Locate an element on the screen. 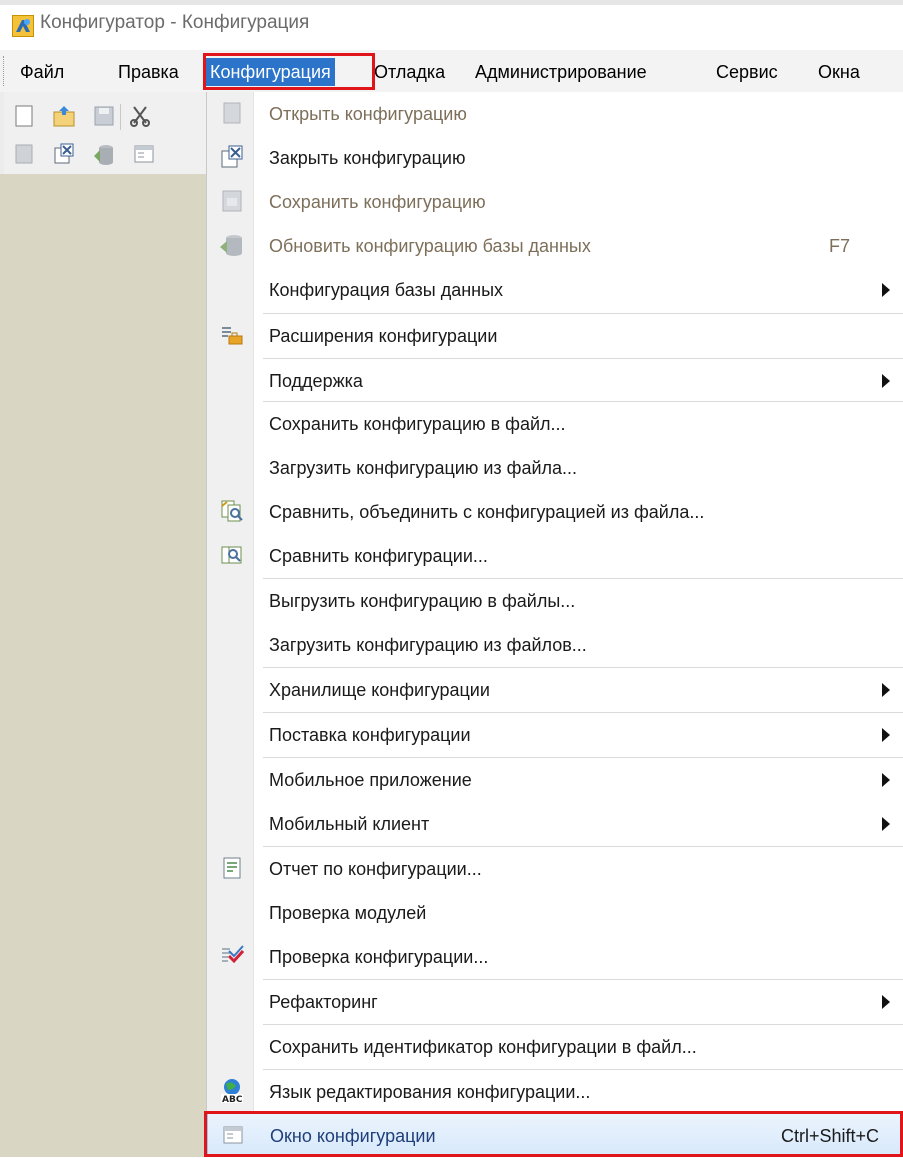 The width and height of the screenshot is (903, 1158). menu-item-extensions: Расширения конфигурации is located at coordinates (555, 336).